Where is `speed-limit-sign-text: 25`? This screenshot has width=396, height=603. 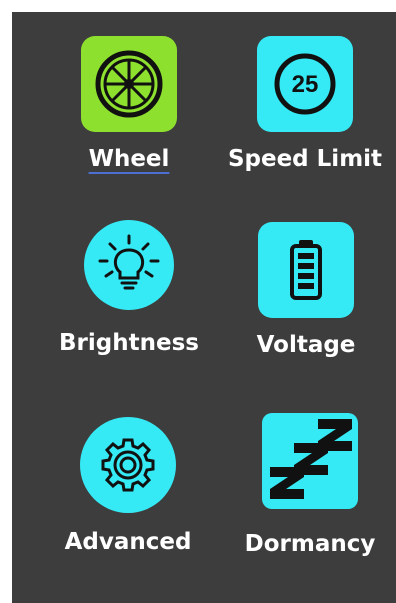 speed-limit-sign-text: 25 is located at coordinates (305, 84).